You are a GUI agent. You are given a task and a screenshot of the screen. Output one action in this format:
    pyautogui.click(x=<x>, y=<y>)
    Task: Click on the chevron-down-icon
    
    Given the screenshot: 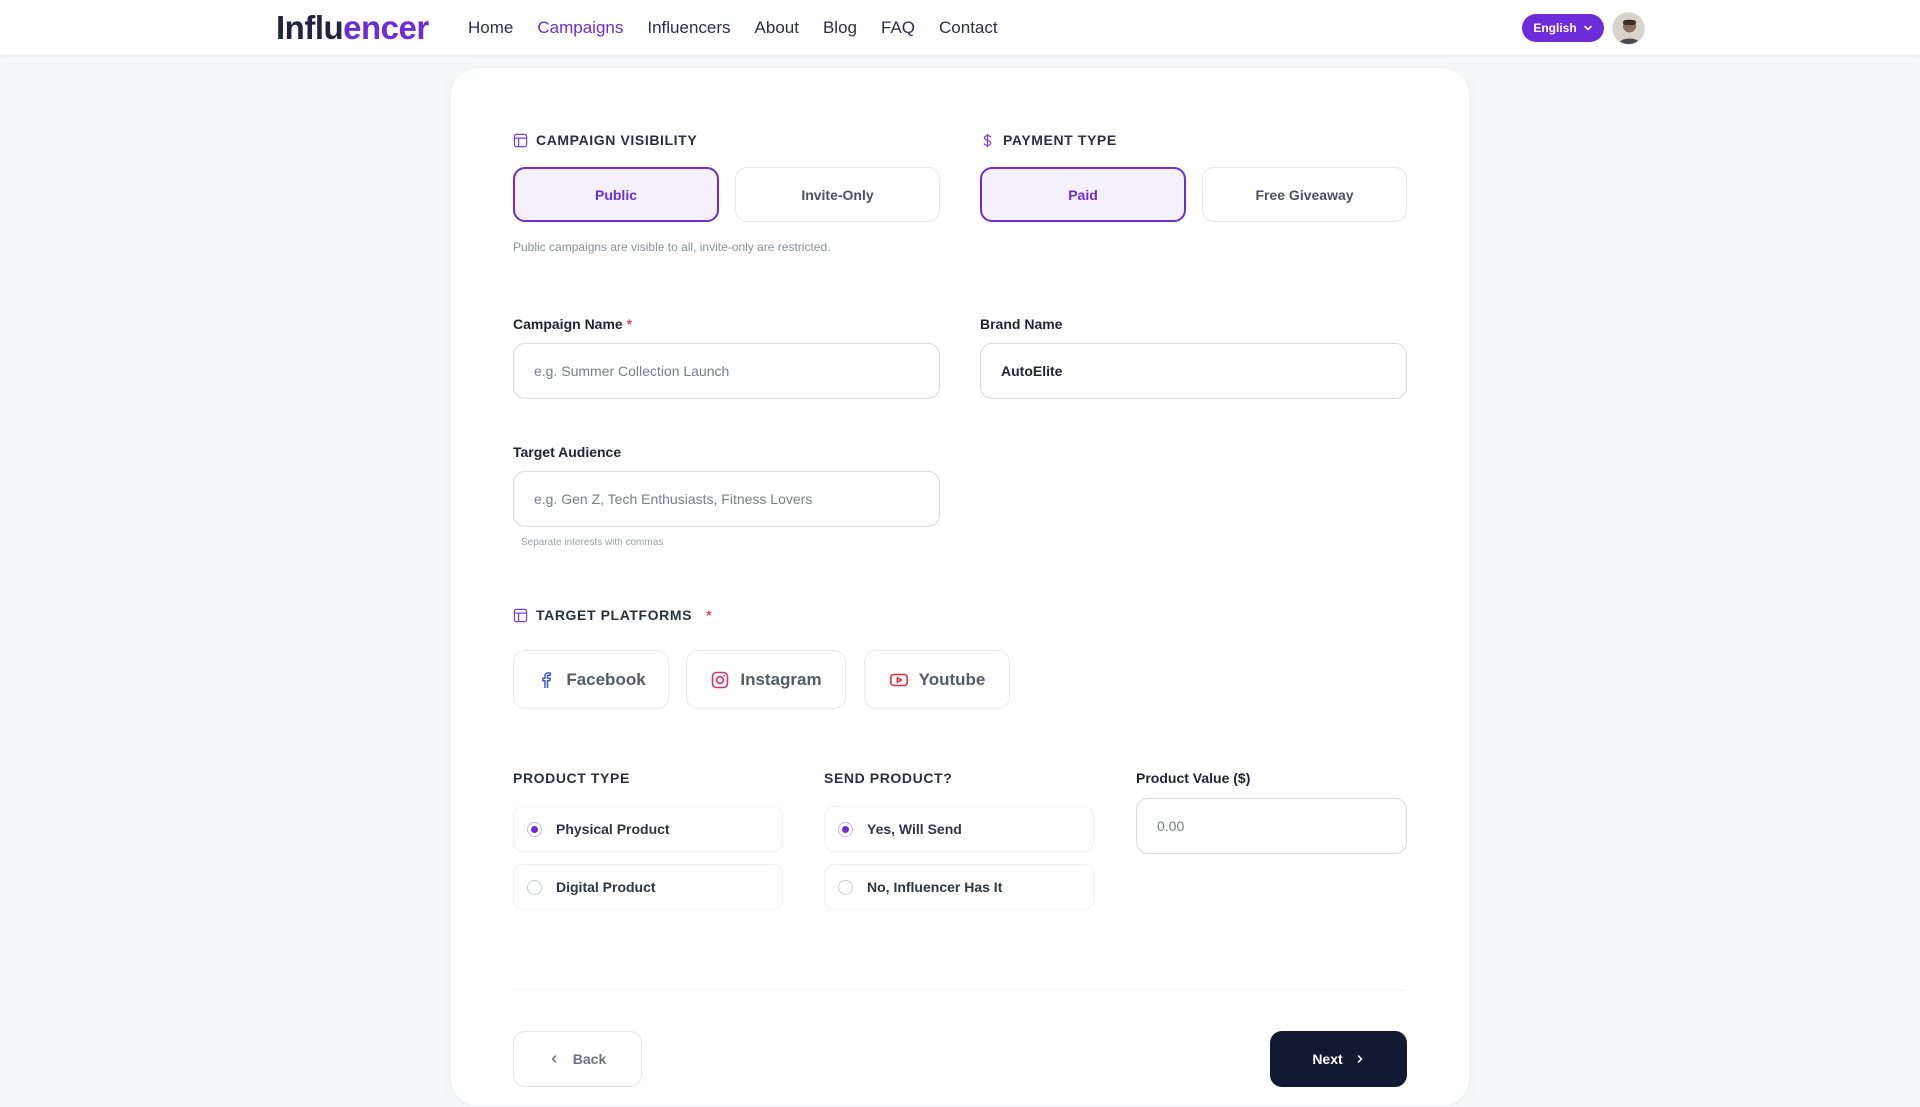 What is the action you would take?
    pyautogui.click(x=1587, y=28)
    